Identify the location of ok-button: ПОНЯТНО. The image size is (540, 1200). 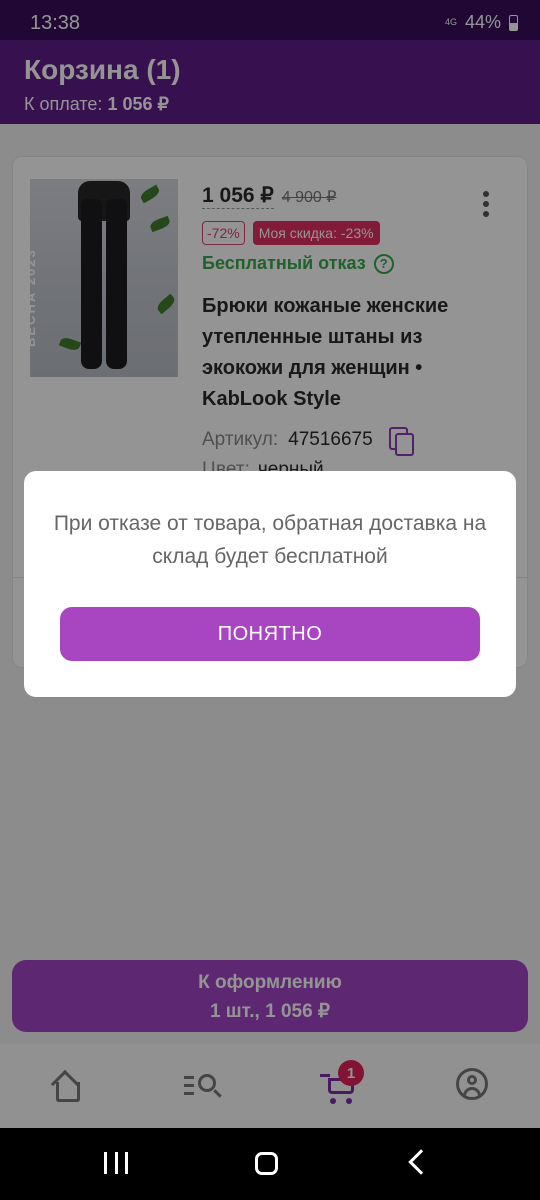
(270, 634).